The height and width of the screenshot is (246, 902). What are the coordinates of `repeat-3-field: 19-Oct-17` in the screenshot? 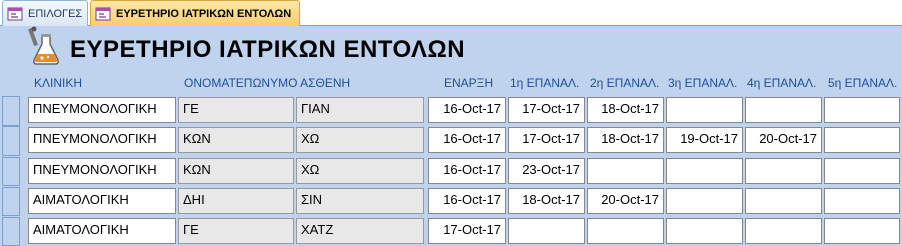 It's located at (704, 140).